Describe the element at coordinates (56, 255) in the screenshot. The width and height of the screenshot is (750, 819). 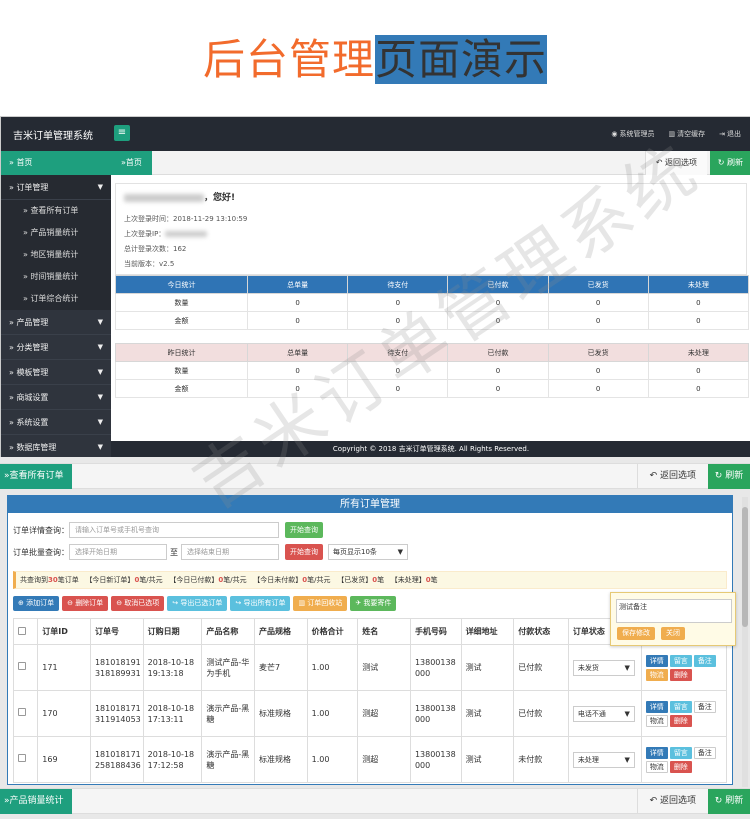
I see `sidebar-subitem: » 地区销量统计` at that location.